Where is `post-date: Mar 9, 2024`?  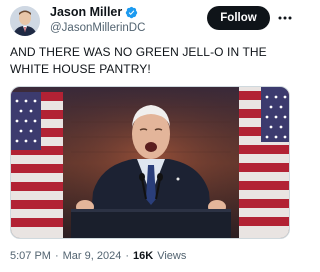
post-date: Mar 9, 2024 is located at coordinates (92, 256).